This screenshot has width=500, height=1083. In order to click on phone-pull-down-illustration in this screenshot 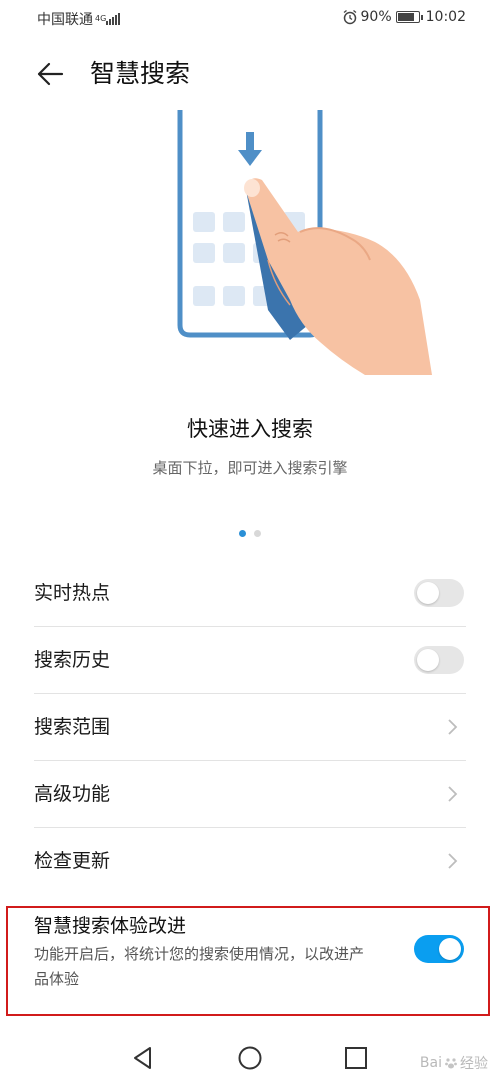, I will do `click(304, 242)`.